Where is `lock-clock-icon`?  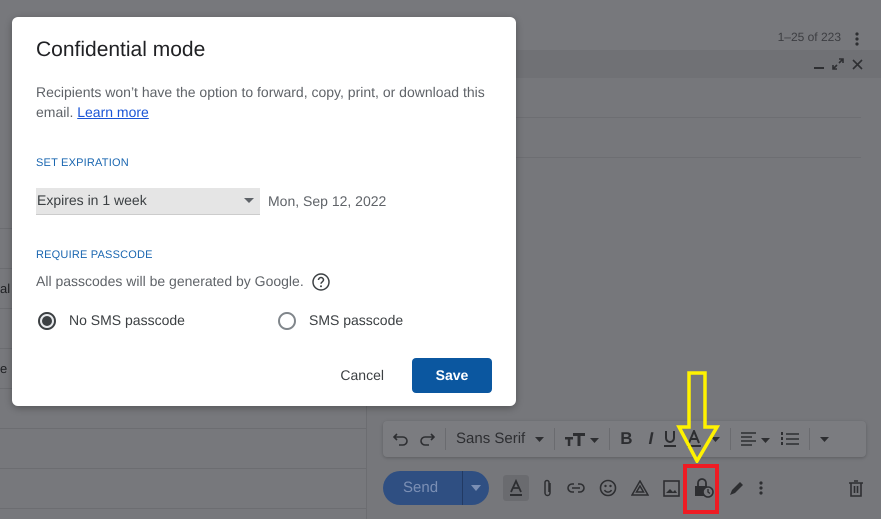 lock-clock-icon is located at coordinates (704, 488).